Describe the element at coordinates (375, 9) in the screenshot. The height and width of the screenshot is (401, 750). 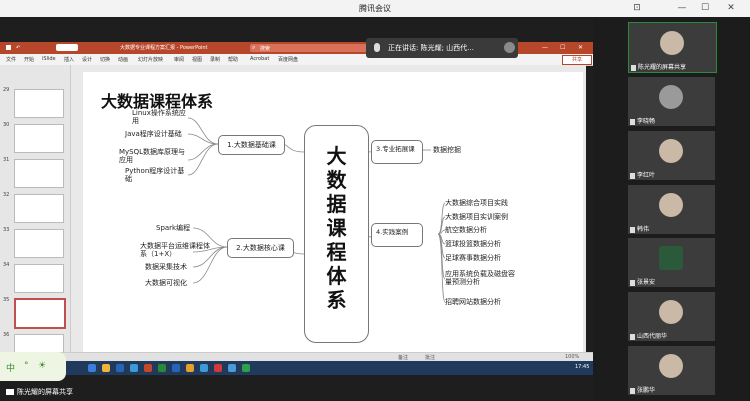
I see `window-title-bar: 腾讯会议 ⊡ — ☐ ✕` at that location.